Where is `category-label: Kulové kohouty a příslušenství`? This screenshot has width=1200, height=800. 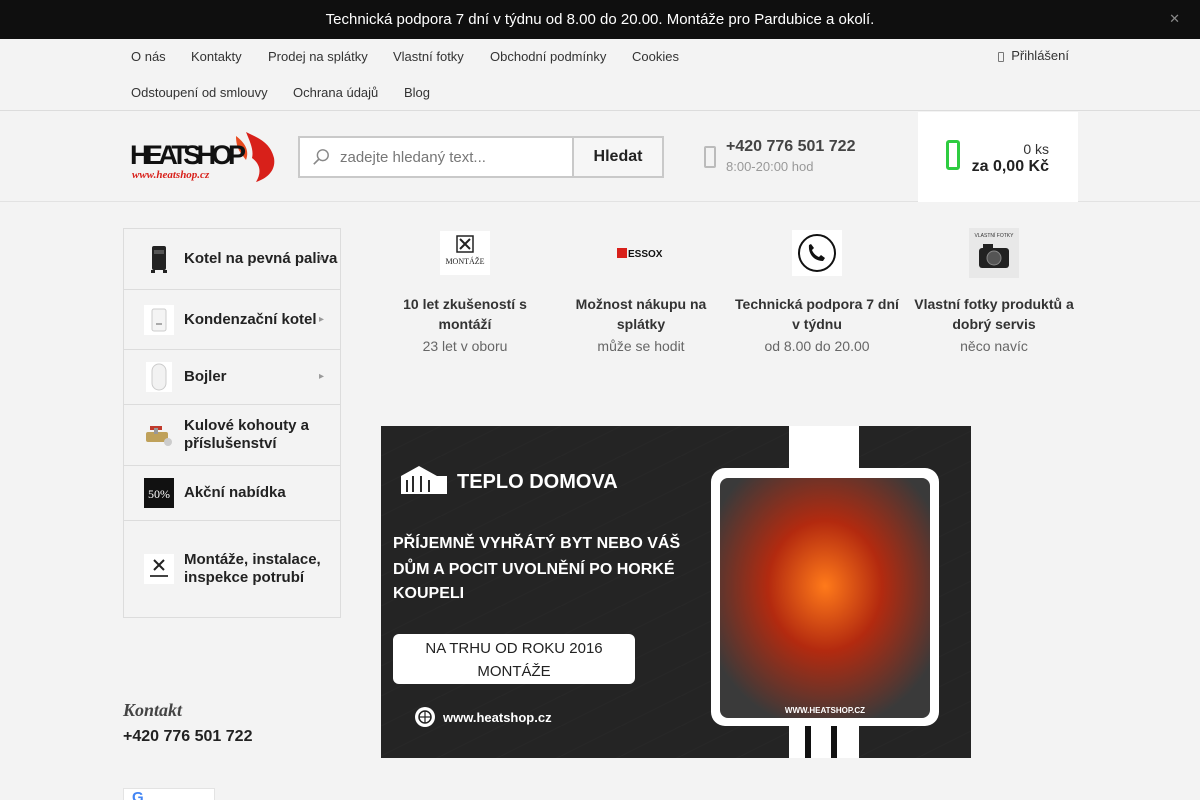 category-label: Kulové kohouty a příslušenství is located at coordinates (247, 434).